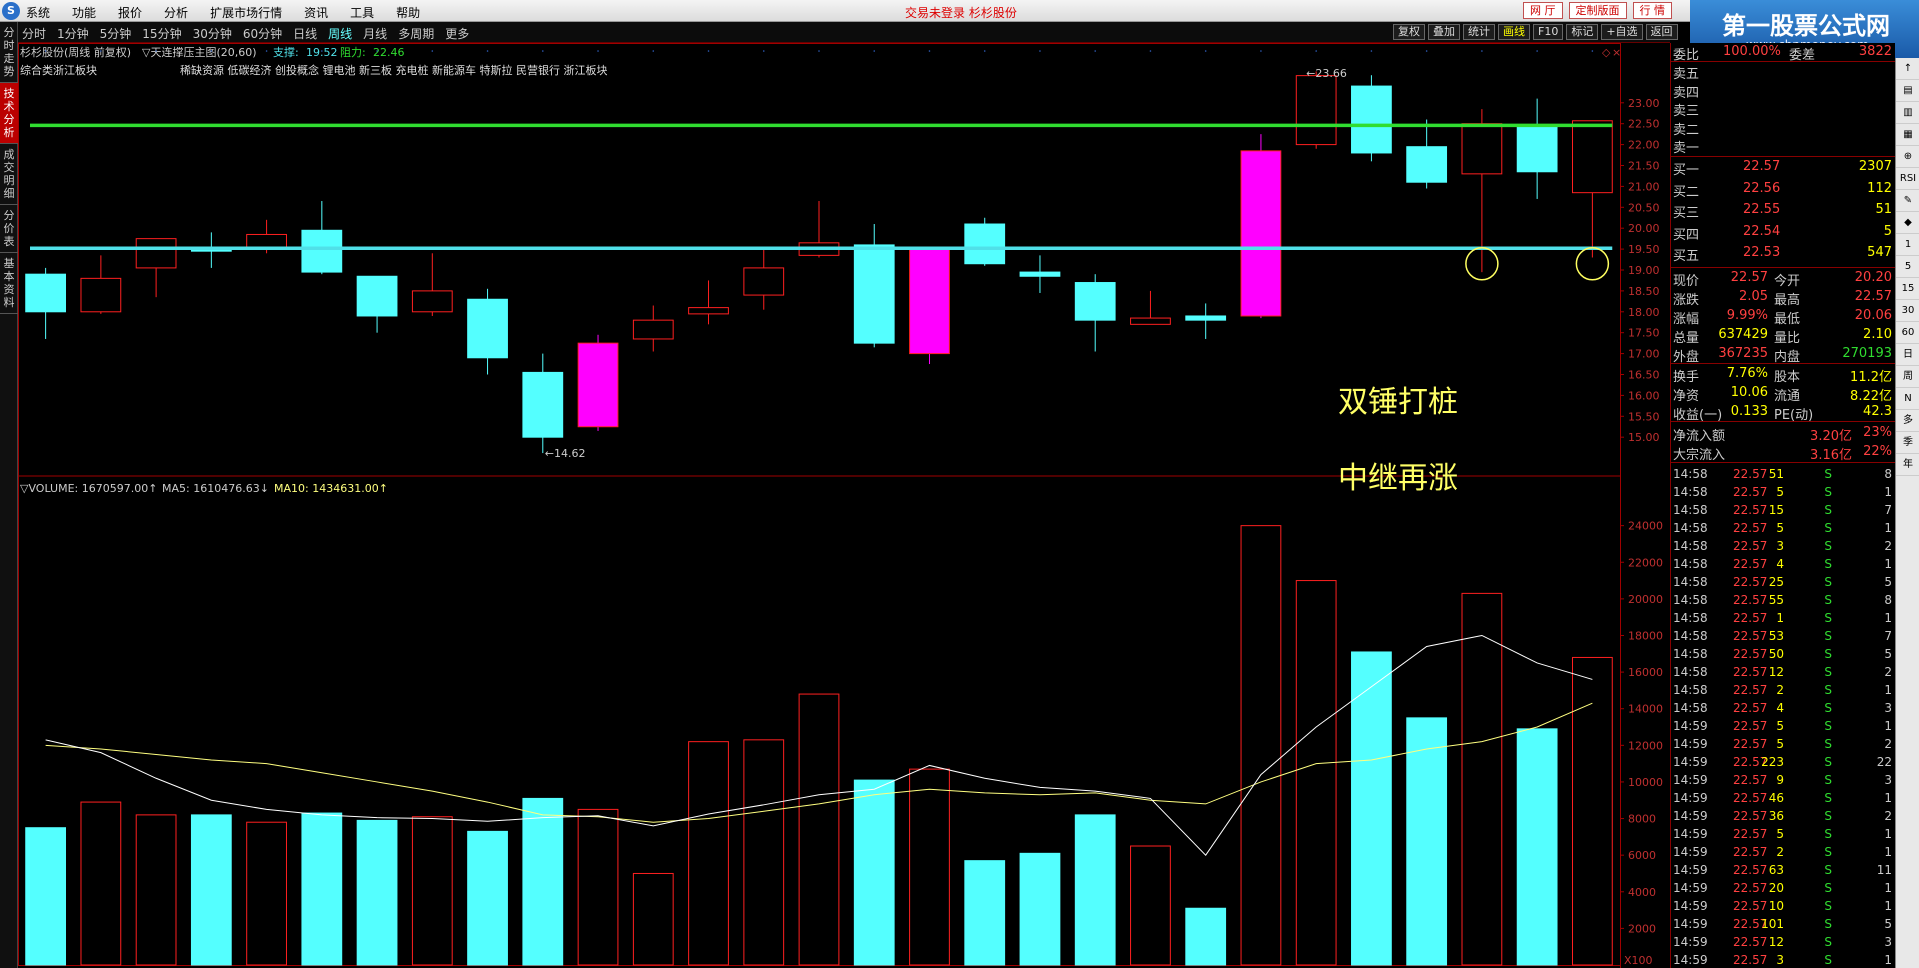  I want to click on tick-row: 14:58 22.57 53 S 7, so click(1783, 636).